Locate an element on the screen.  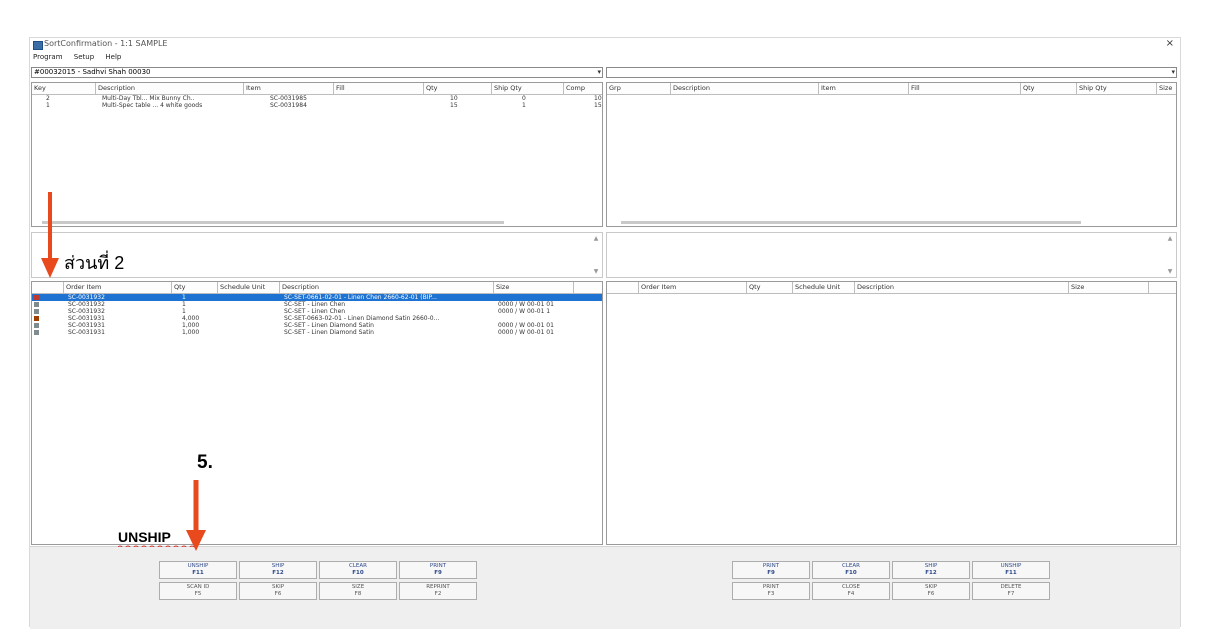
cell-order-item: SC-0031932 is located at coordinates (86, 311).